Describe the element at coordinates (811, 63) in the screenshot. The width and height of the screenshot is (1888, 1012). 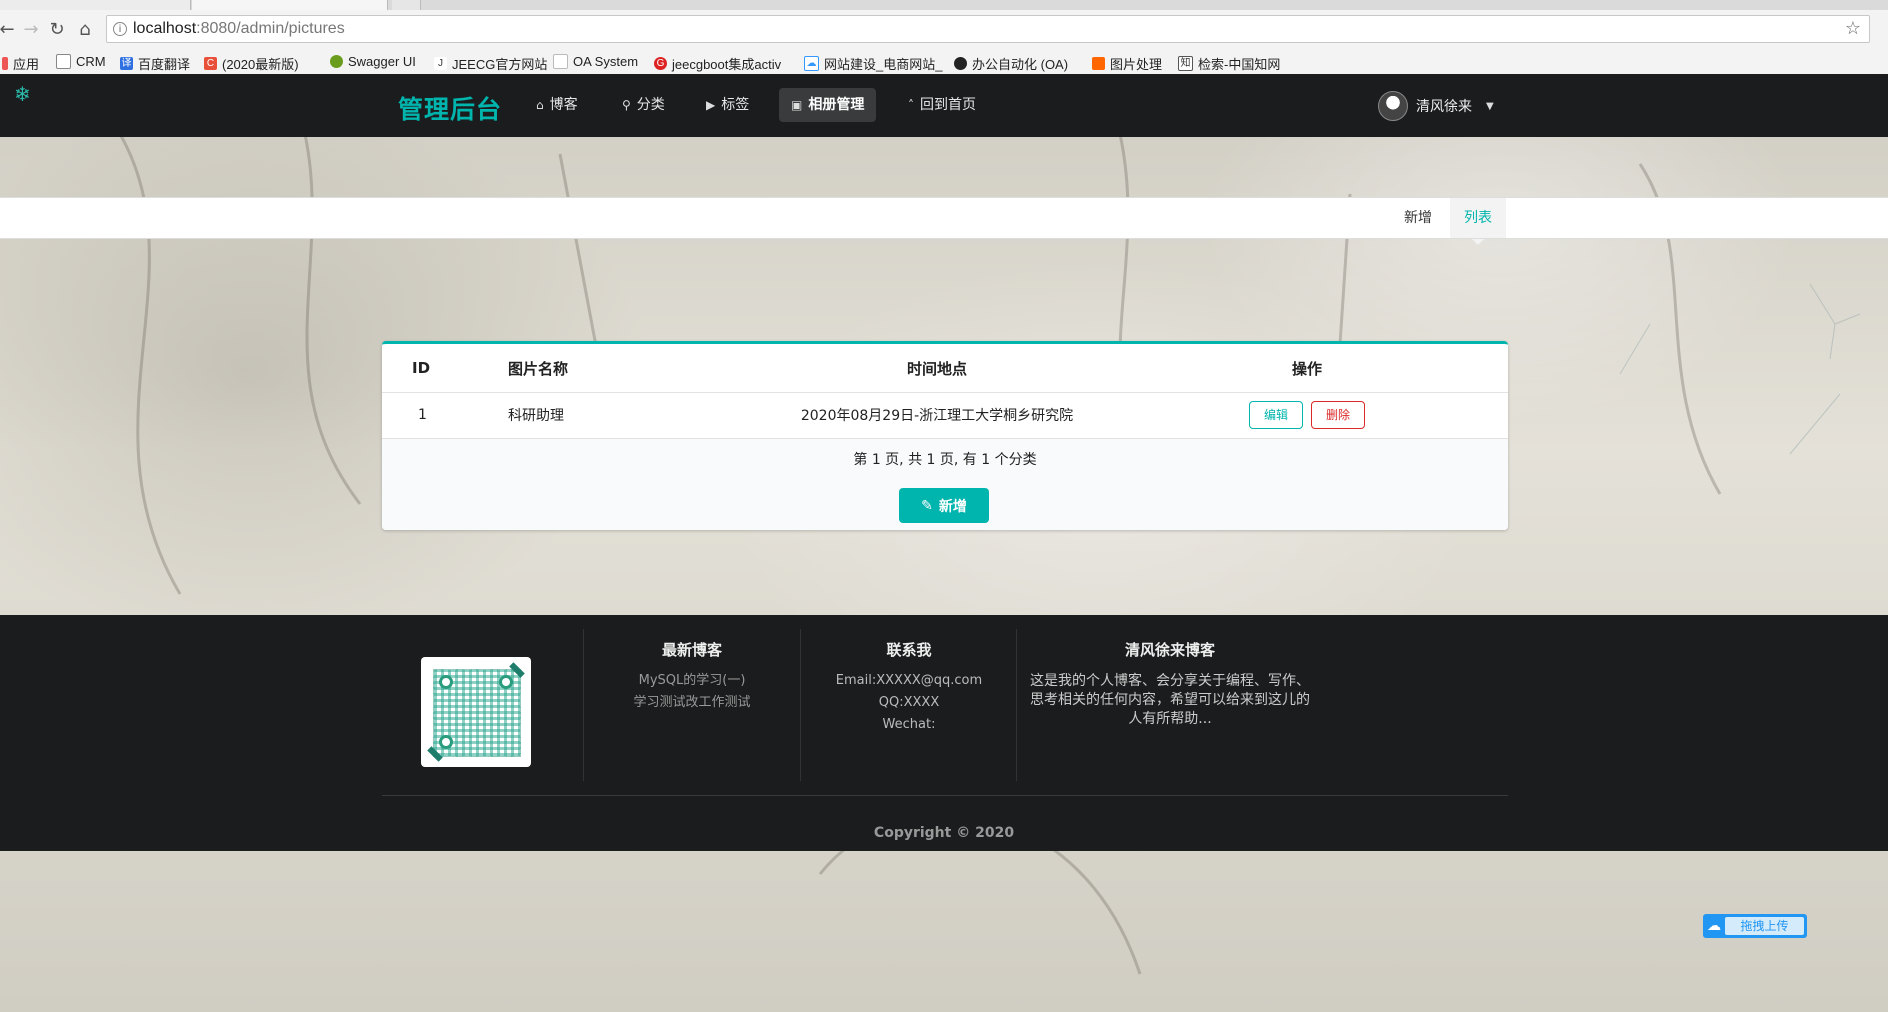
I see `cloud-icon: ☁` at that location.